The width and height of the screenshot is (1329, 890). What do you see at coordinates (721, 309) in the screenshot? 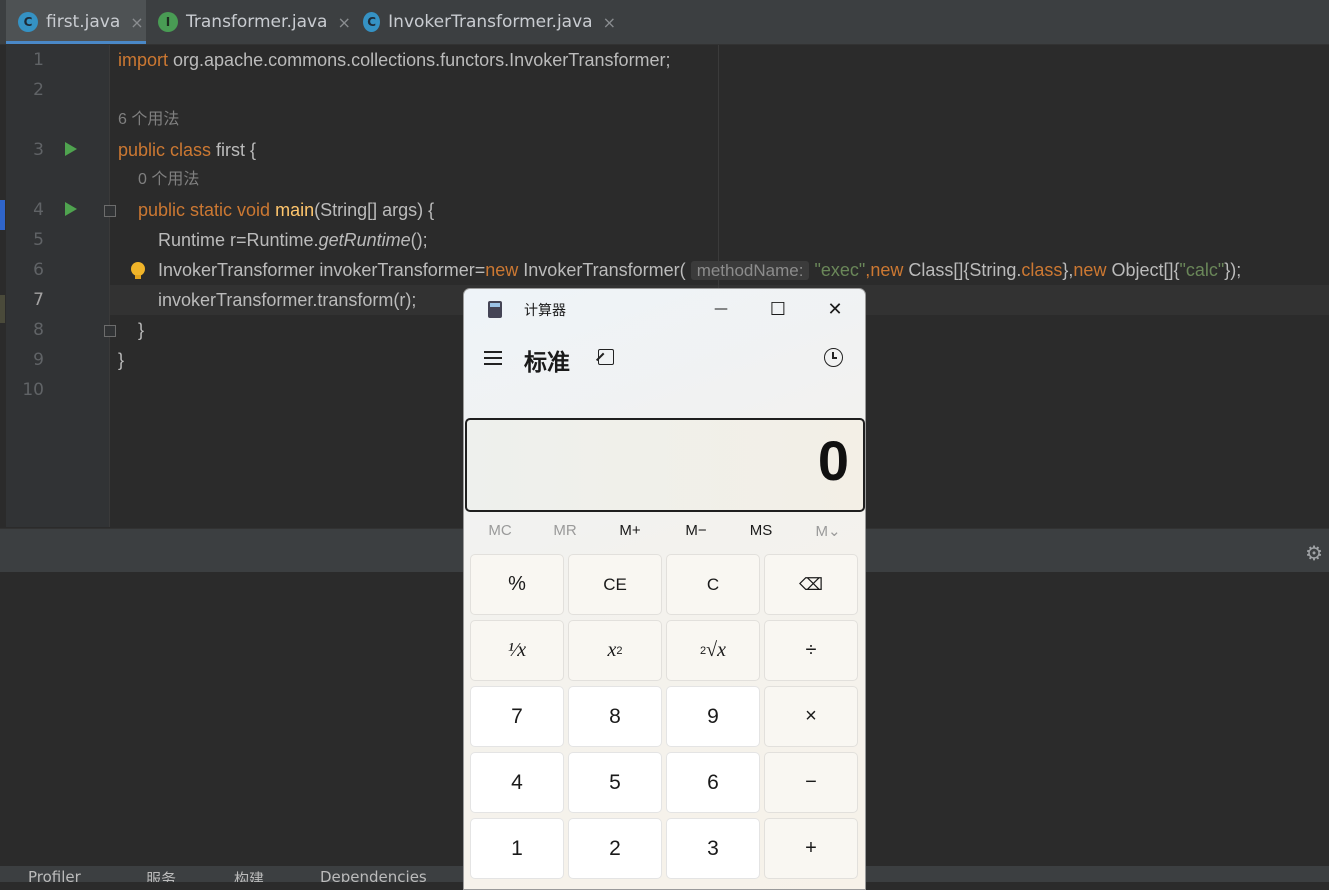
I see `minimize-button: —` at bounding box center [721, 309].